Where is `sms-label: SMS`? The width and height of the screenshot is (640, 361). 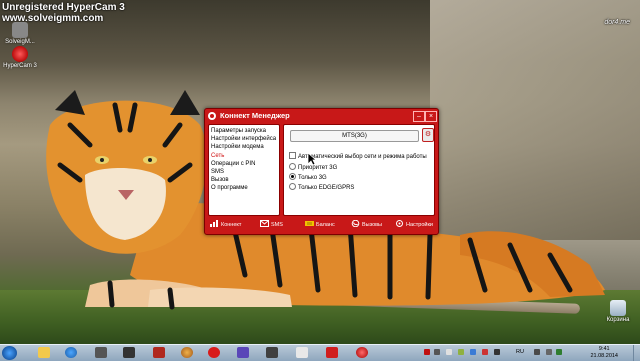 sms-label: SMS is located at coordinates (277, 225).